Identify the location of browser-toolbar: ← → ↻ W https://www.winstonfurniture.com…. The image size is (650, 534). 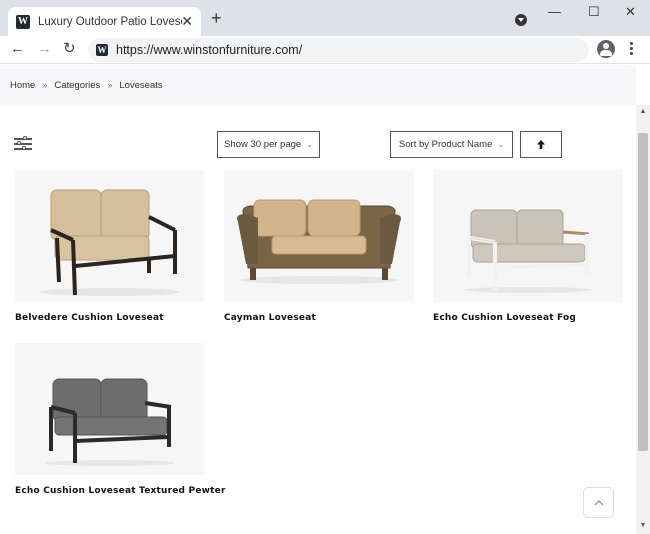
(325, 50).